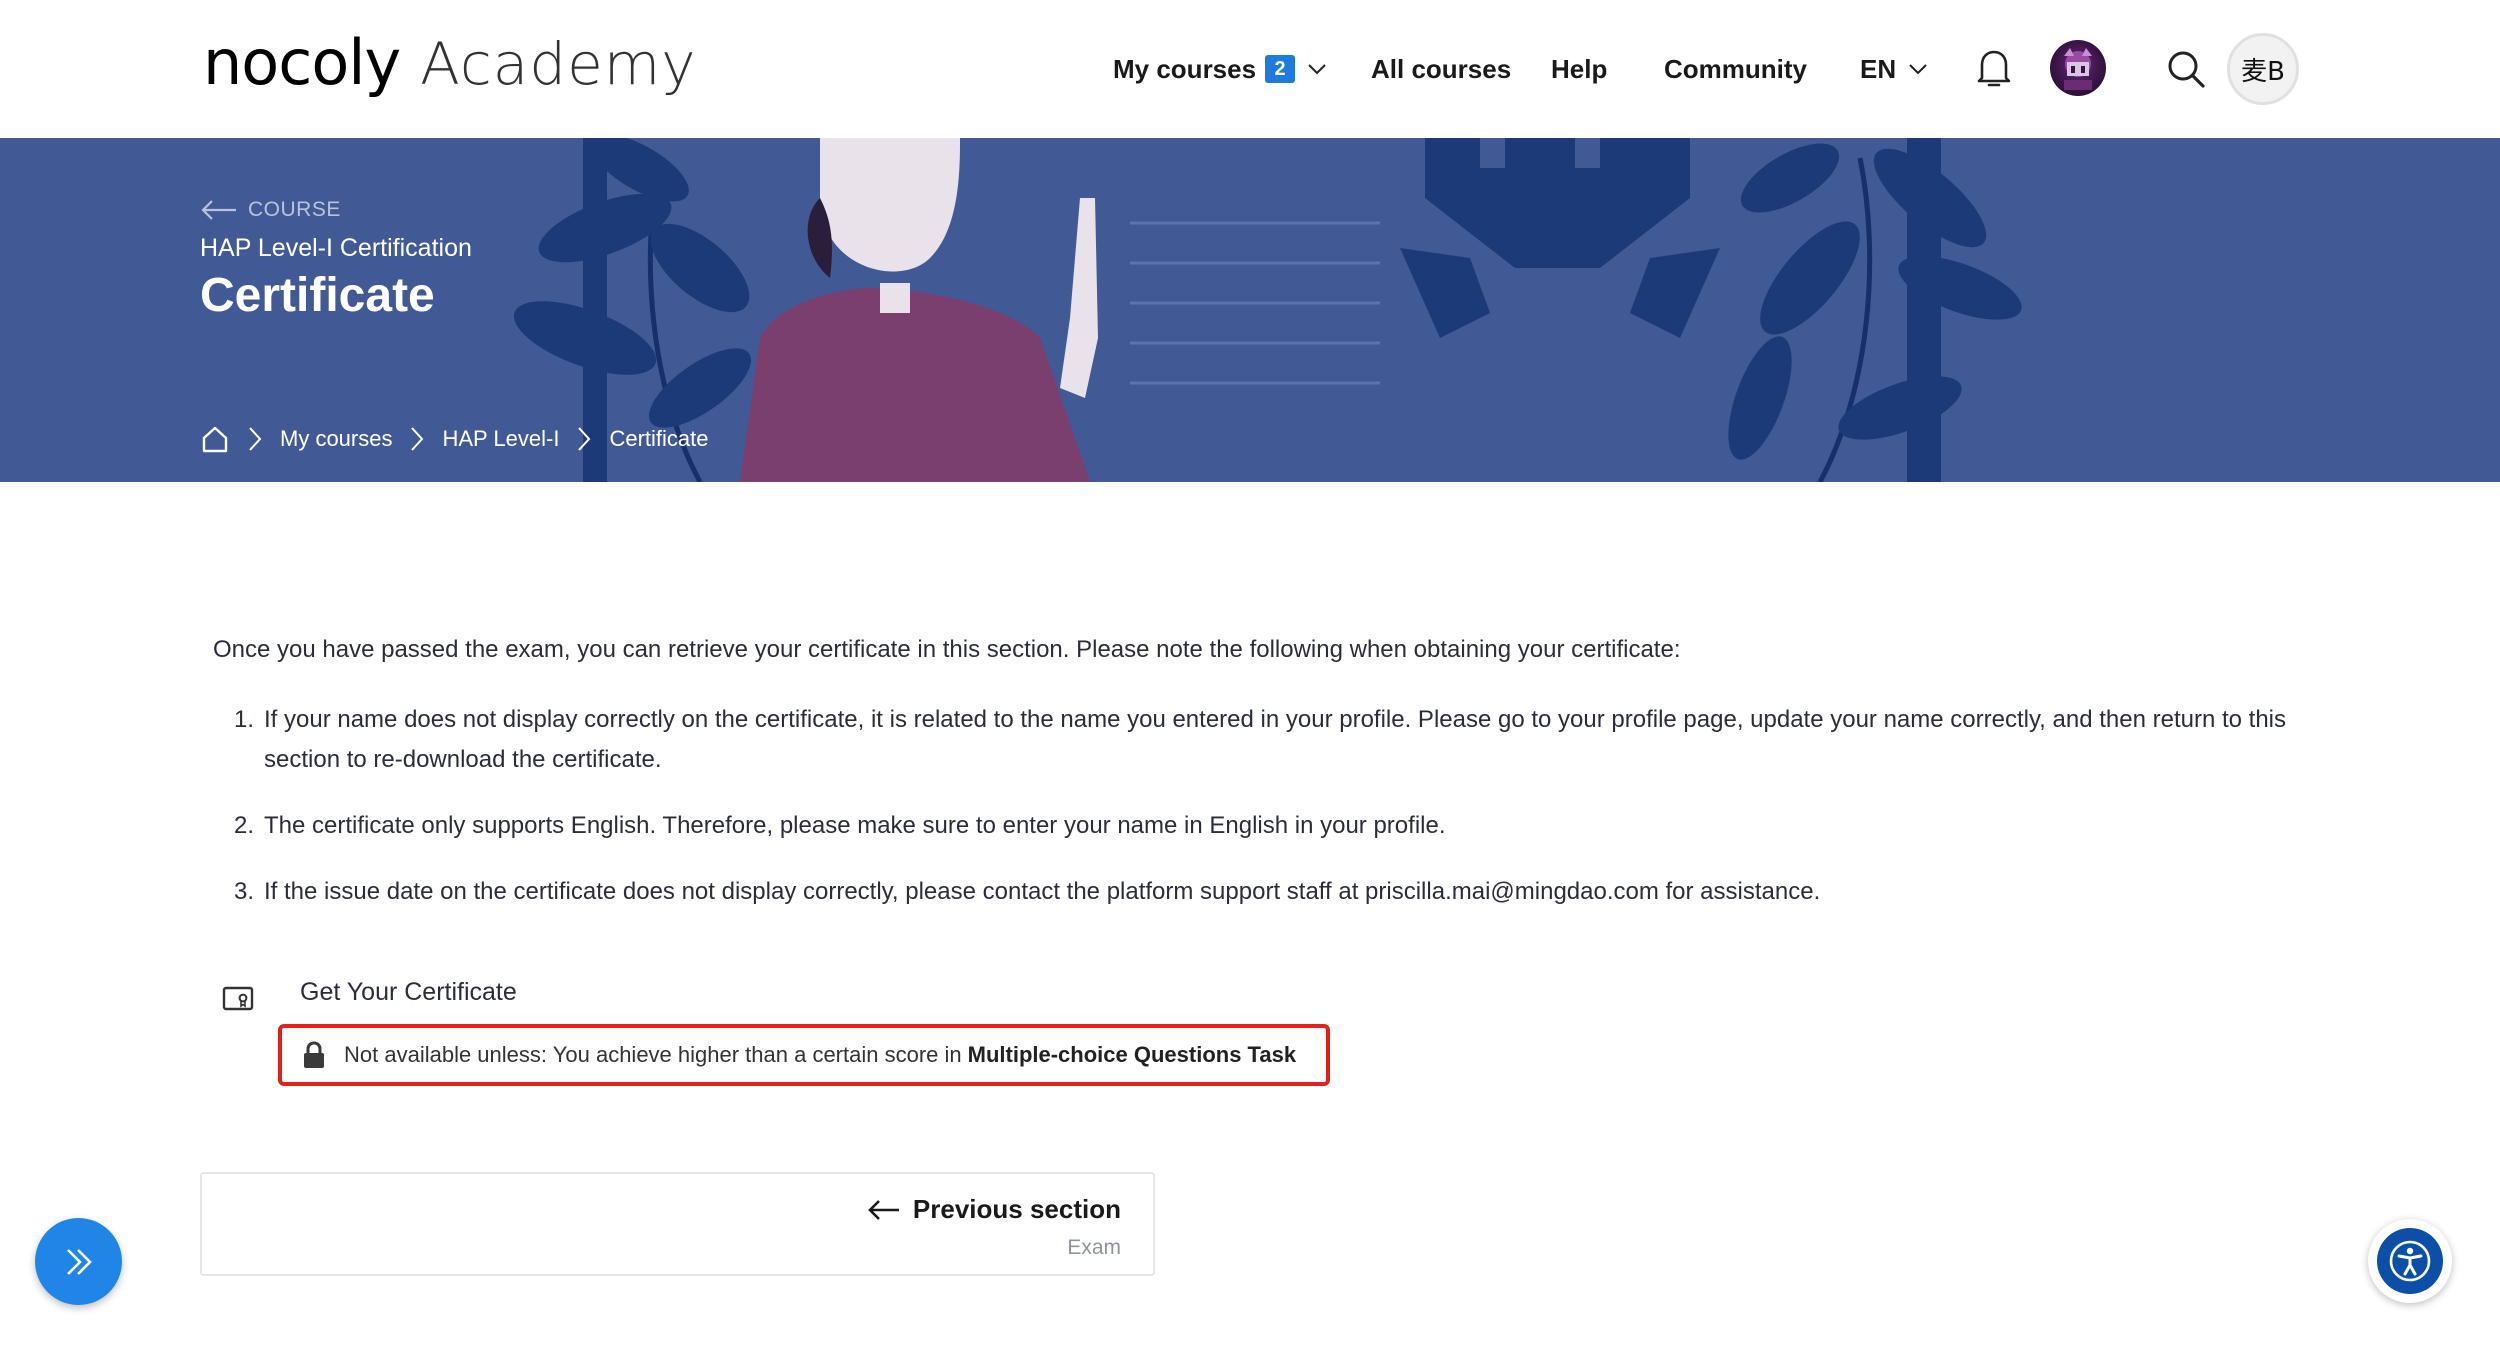 Image resolution: width=2500 pixels, height=1351 pixels. I want to click on accessibility-icon, so click(2410, 1261).